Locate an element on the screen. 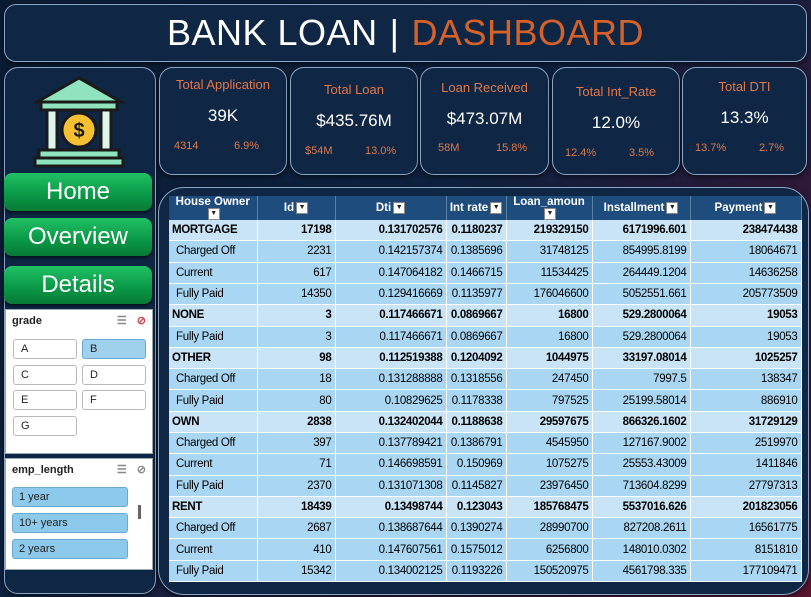  column-header: Payment ▼ is located at coordinates (746, 208).